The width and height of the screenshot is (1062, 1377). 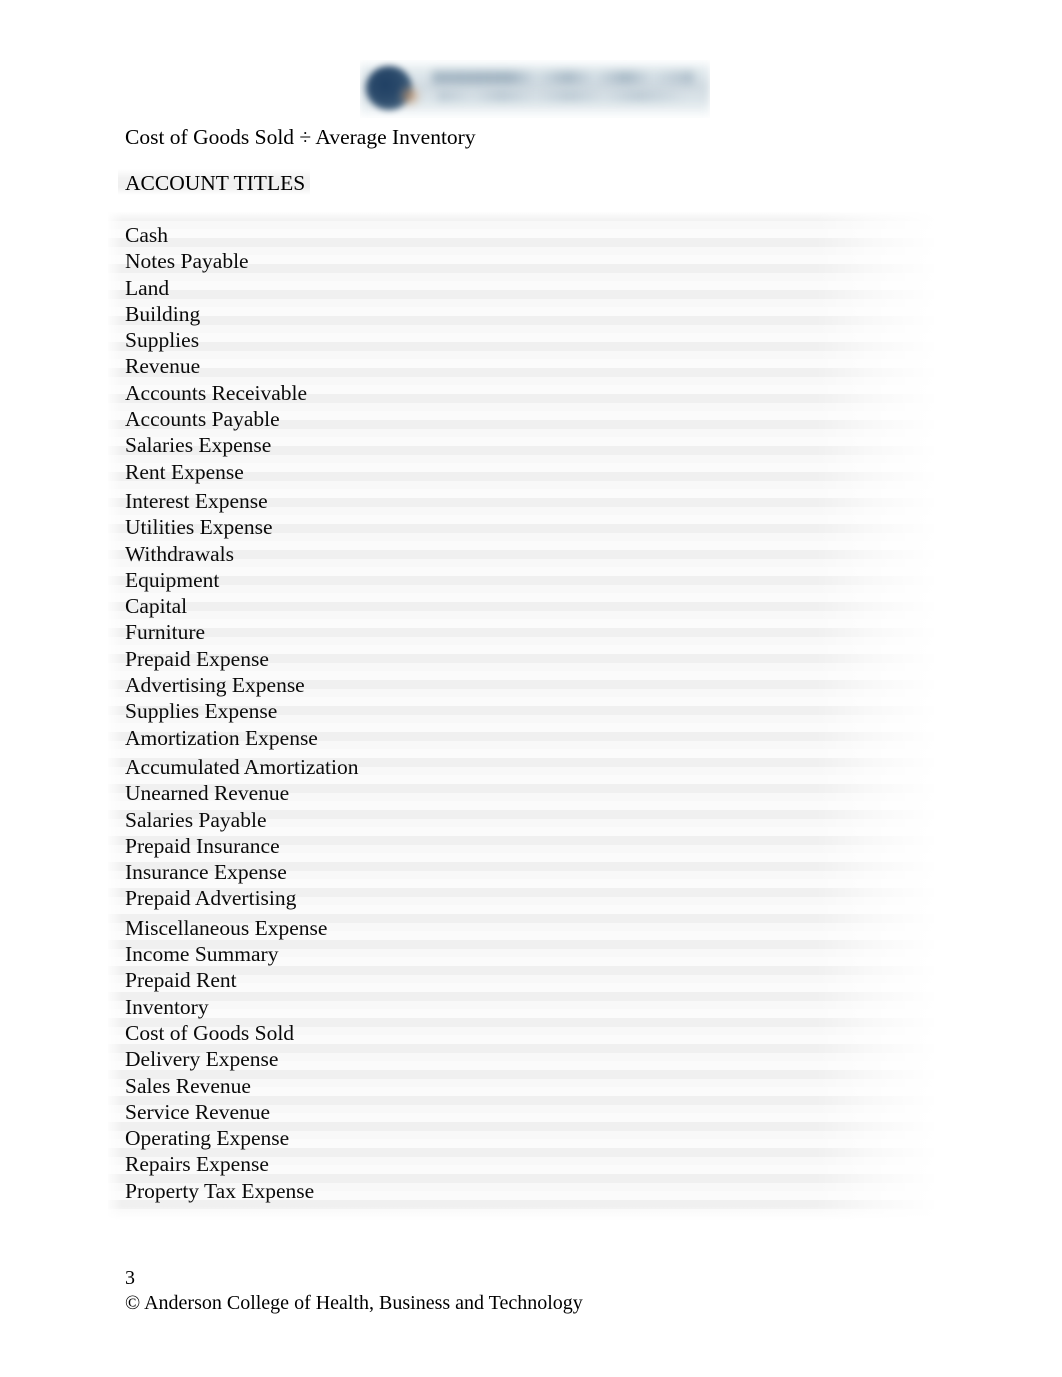 I want to click on account-title-item: Income Summary, so click(x=202, y=954).